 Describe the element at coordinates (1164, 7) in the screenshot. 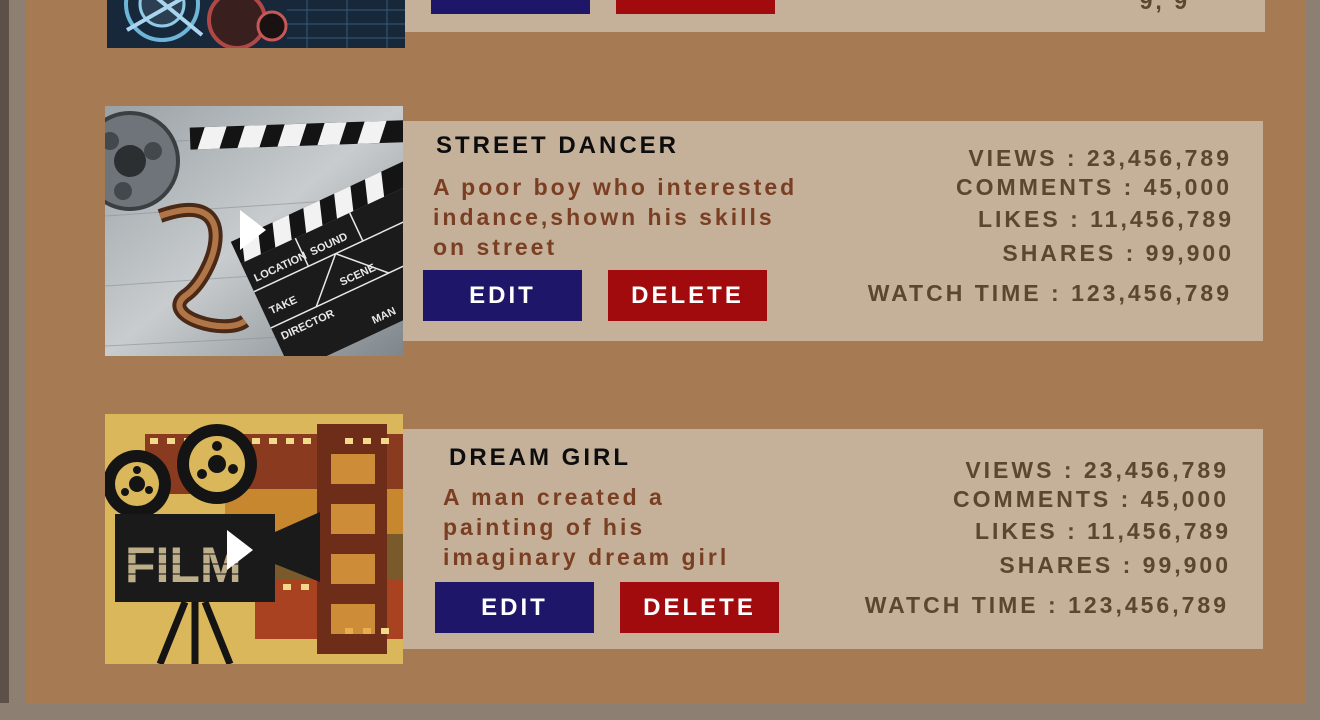

I see `stat-partial-previous: 9, 9` at that location.